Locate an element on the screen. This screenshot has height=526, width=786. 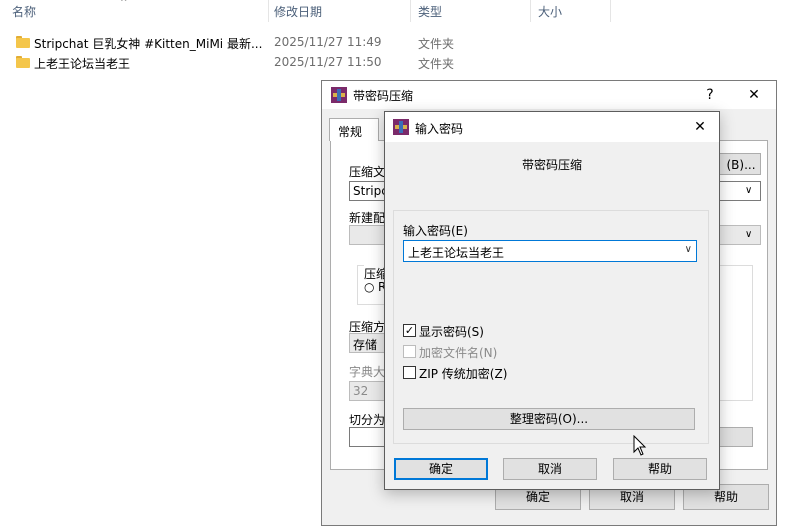
file-row: 上老王论坛当老王 2025/11/27 11:50 文件夹 is located at coordinates (235, 63).